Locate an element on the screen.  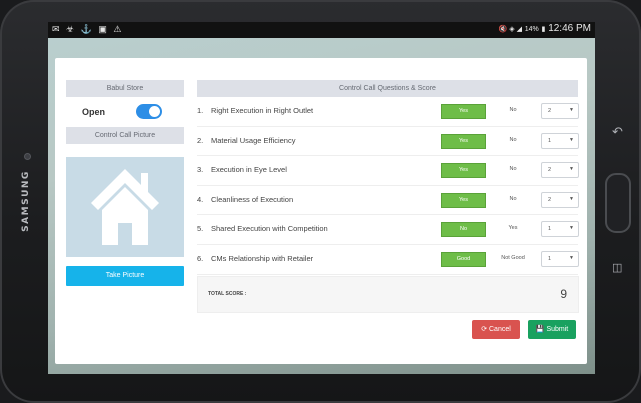
question-text: Material Usage Efficiency is located at coordinates (253, 140).